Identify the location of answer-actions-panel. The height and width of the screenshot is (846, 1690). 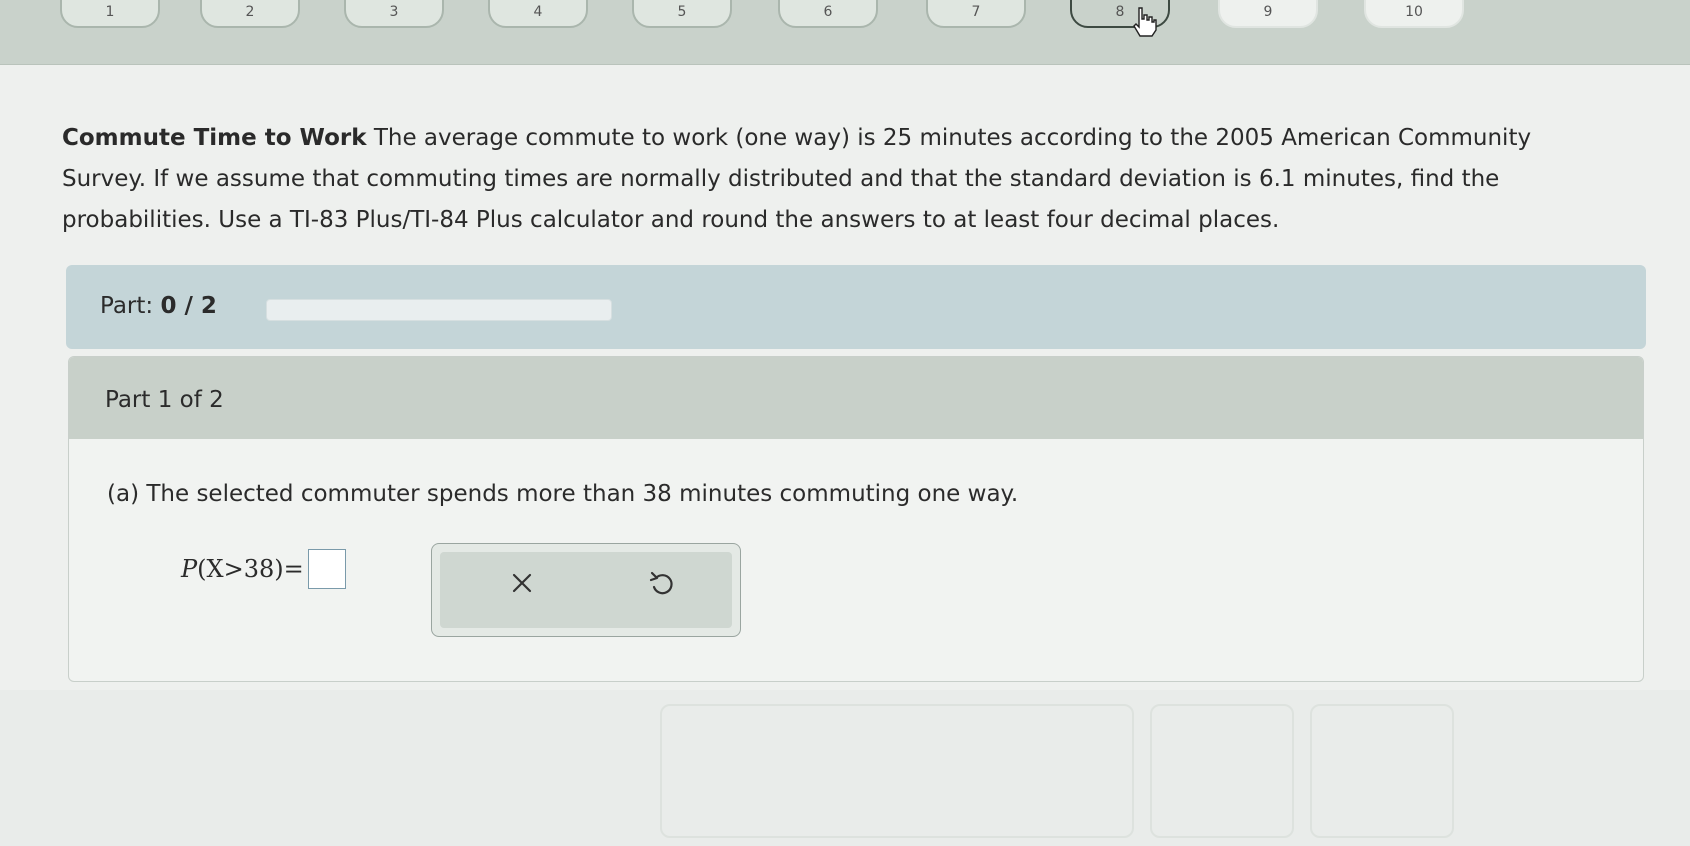
(586, 590).